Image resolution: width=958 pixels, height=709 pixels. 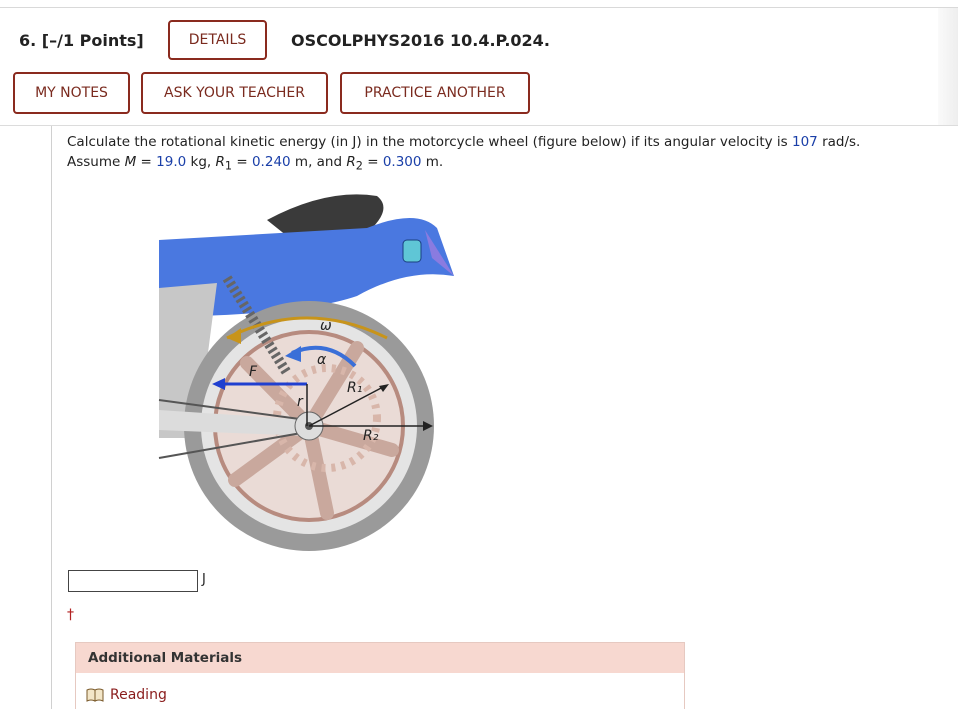 I want to click on alpha-label: α, so click(x=322, y=360).